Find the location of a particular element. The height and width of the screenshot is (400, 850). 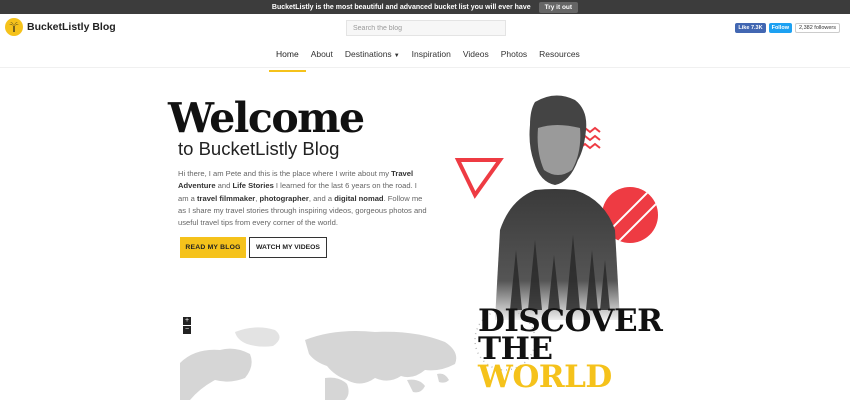

map-zoom-in-button: + is located at coordinates (187, 321).